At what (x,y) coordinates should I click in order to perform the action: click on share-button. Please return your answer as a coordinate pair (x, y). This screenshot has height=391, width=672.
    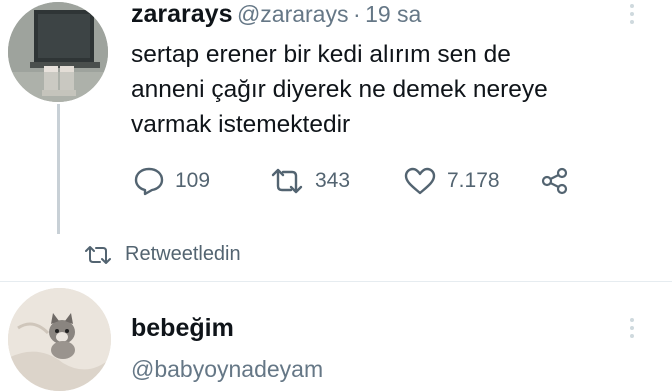
    Looking at the image, I should click on (555, 183).